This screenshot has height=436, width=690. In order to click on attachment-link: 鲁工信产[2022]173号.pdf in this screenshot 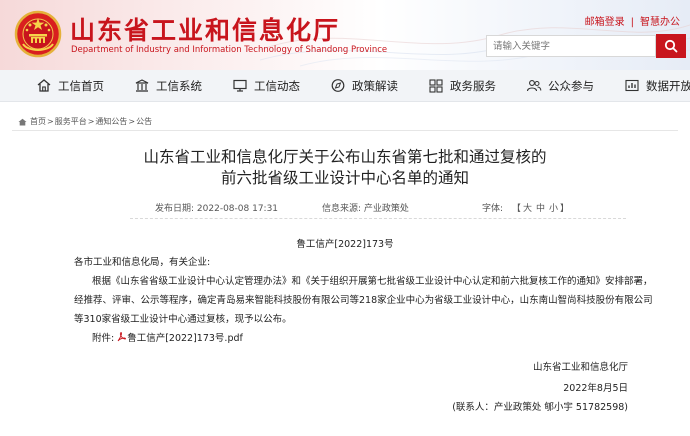, I will do `click(185, 337)`.